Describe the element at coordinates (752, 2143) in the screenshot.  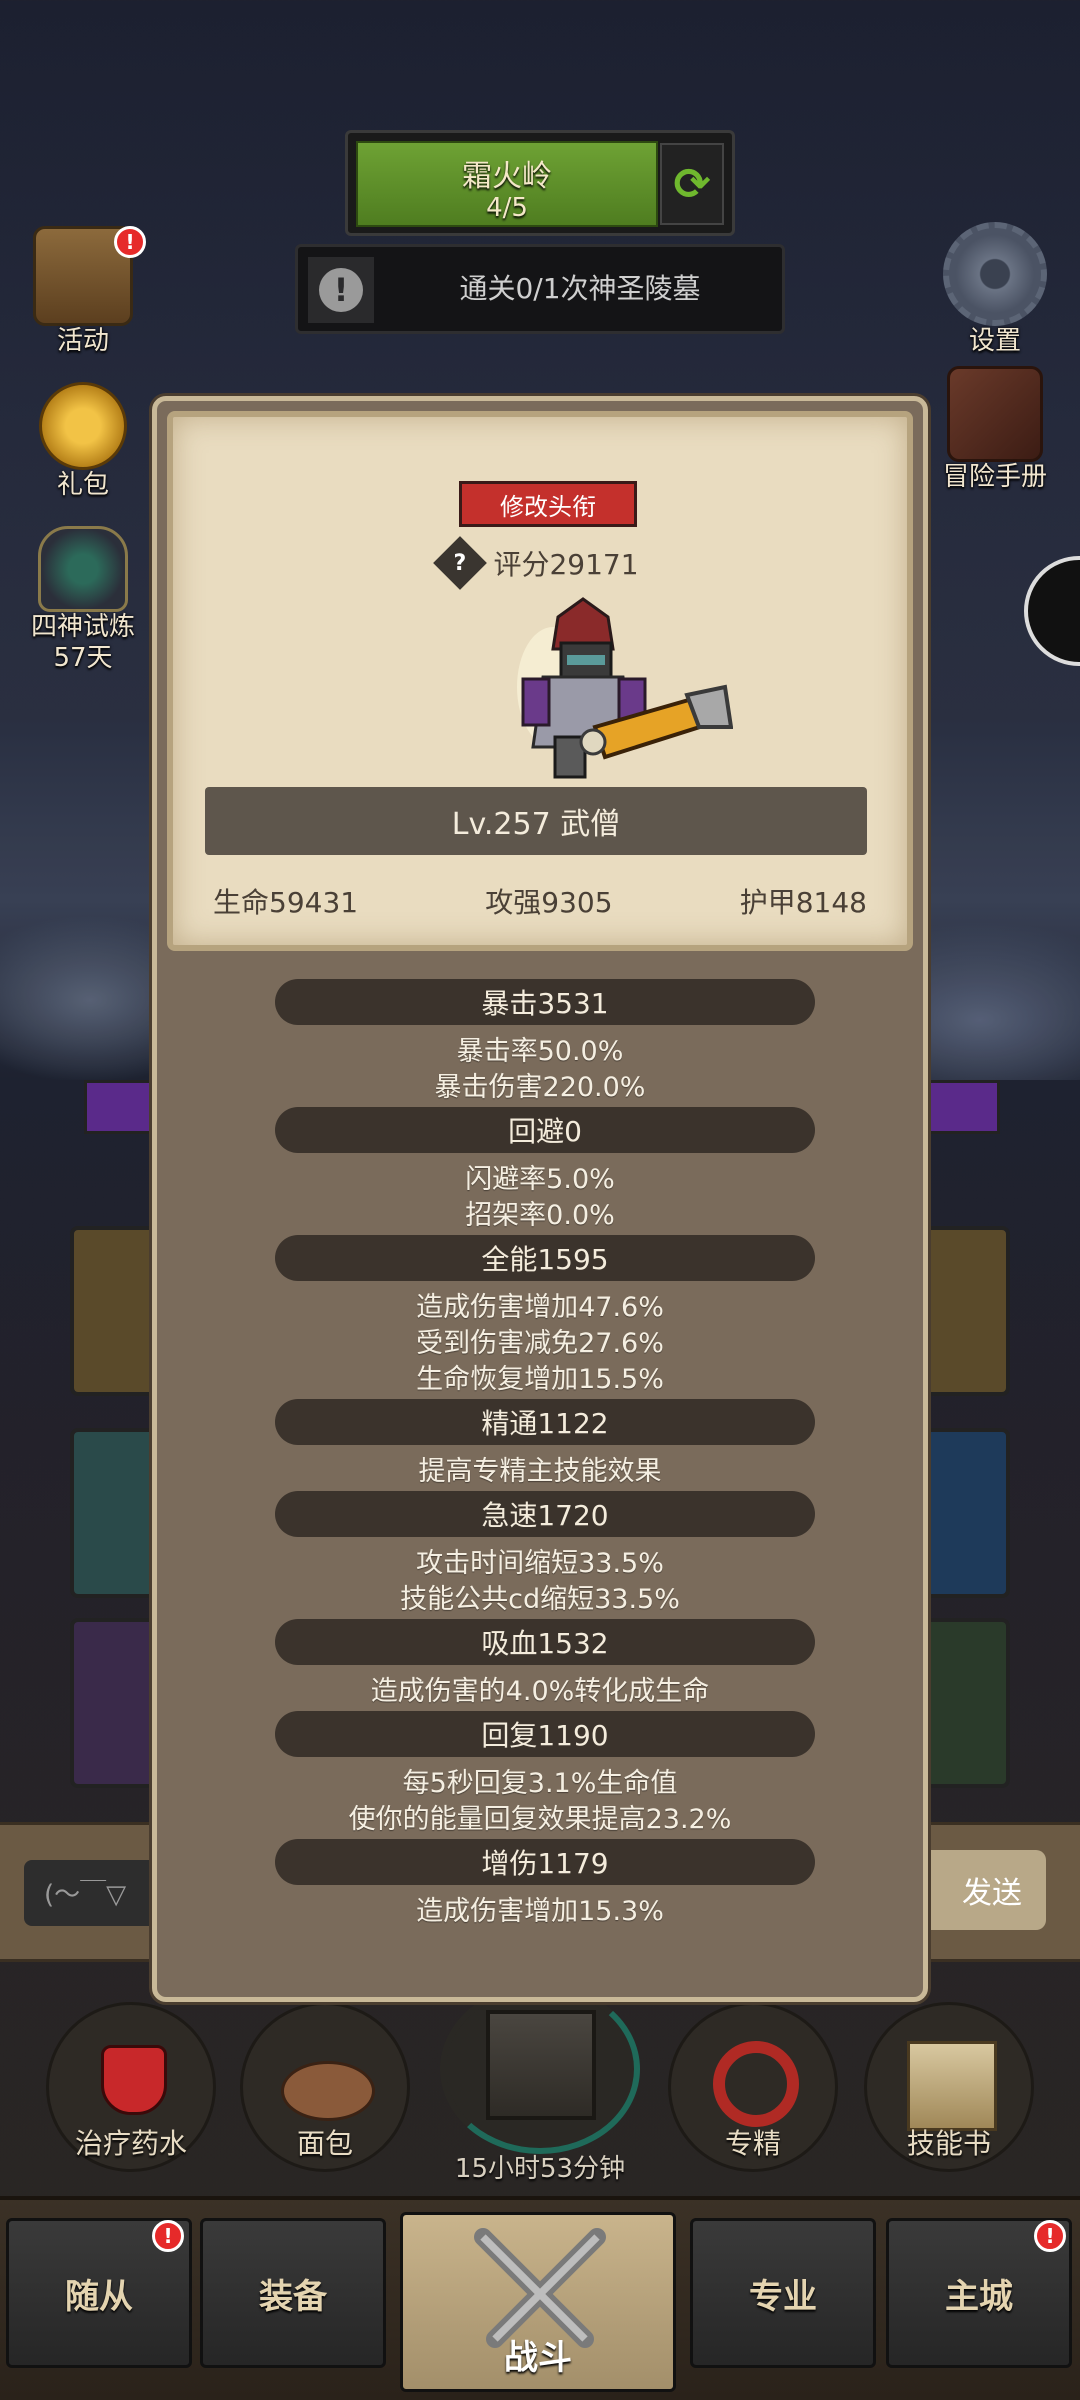
I see `specialization-label: 专精` at that location.